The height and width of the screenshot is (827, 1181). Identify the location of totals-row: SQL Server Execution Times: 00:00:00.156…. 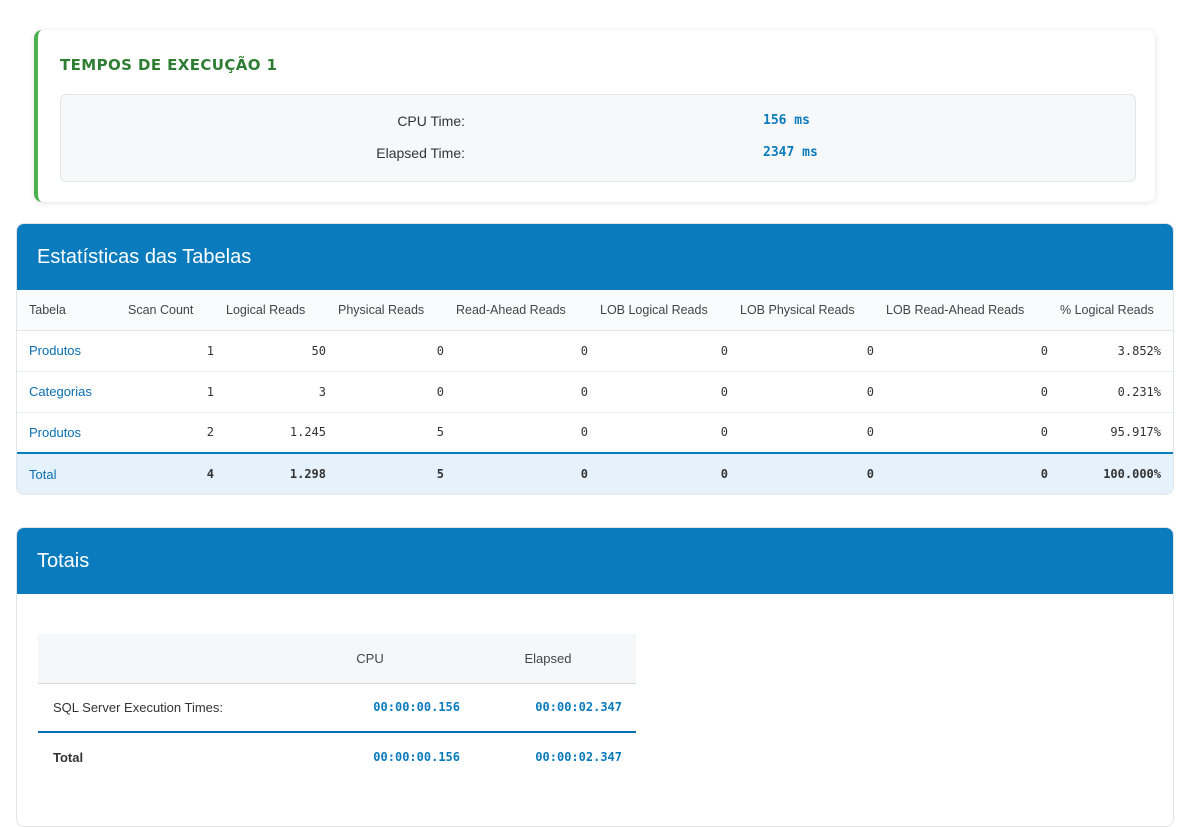
(337, 707).